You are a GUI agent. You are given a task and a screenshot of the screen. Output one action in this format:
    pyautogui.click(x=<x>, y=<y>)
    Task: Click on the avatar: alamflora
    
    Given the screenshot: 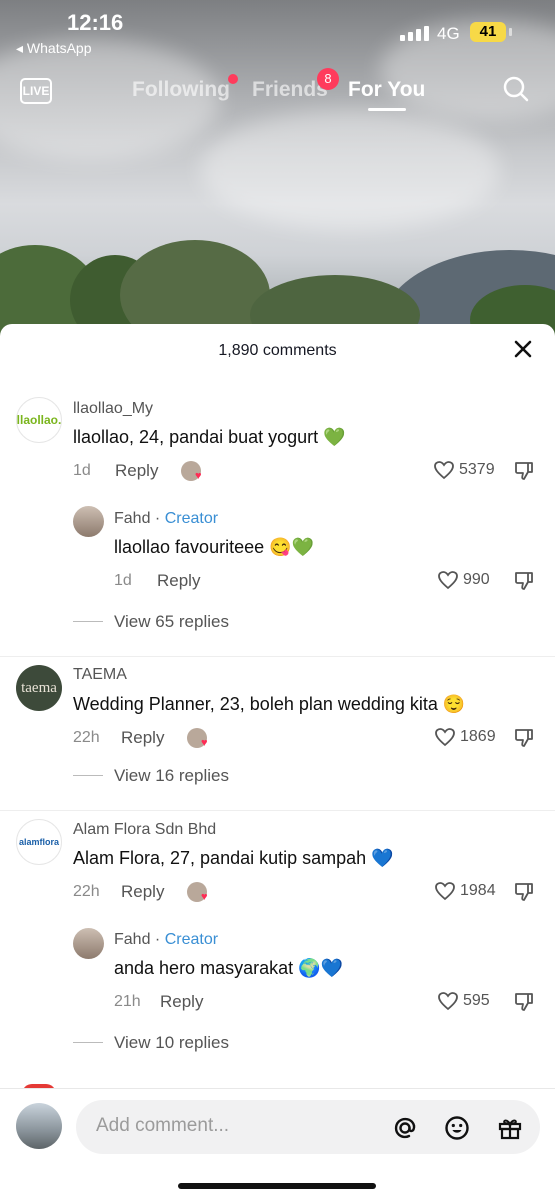 What is the action you would take?
    pyautogui.click(x=39, y=842)
    